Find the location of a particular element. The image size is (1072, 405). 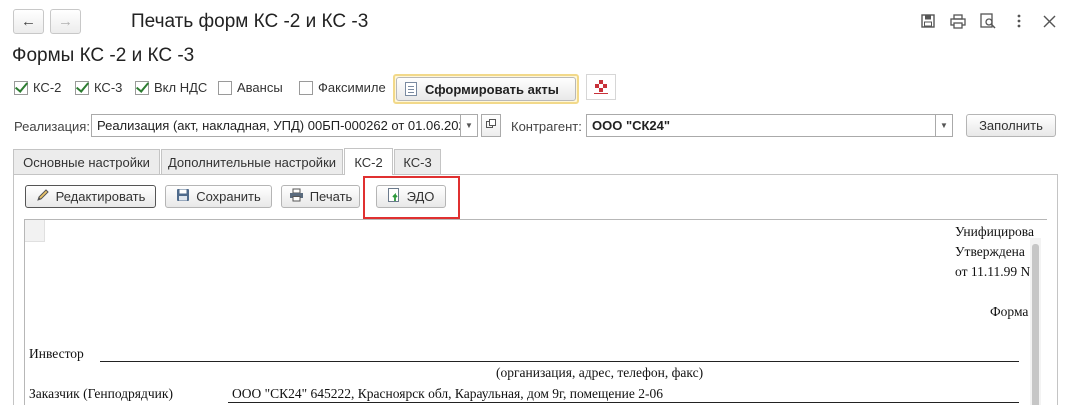

checkbox-facsimile: Факсимиле is located at coordinates (342, 87).